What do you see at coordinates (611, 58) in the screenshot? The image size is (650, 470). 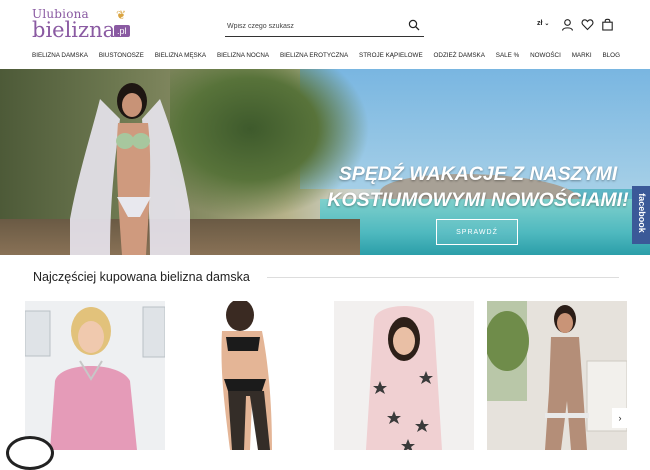 I see `nav-blog: BLOG` at bounding box center [611, 58].